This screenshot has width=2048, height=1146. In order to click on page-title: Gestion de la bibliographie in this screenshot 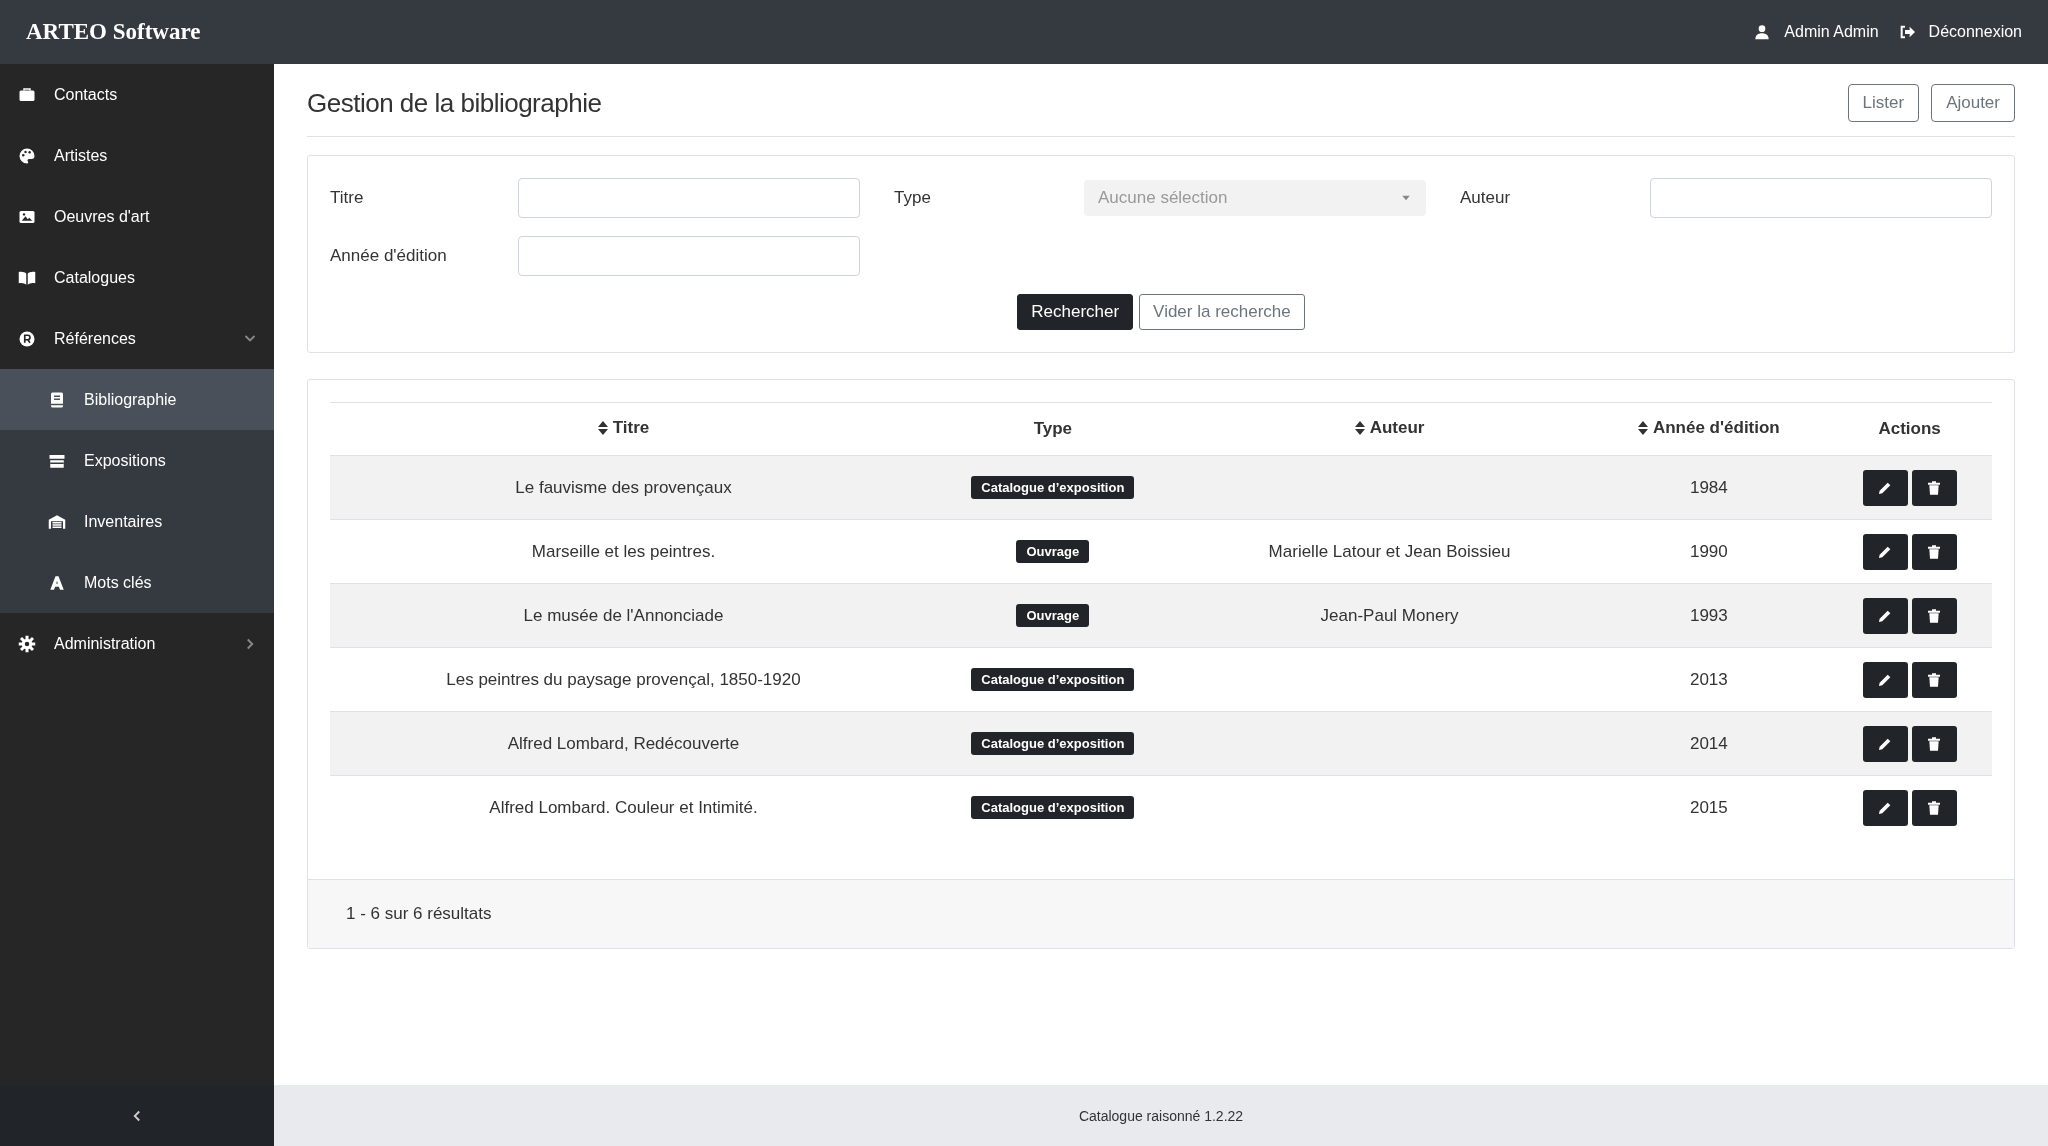, I will do `click(455, 103)`.